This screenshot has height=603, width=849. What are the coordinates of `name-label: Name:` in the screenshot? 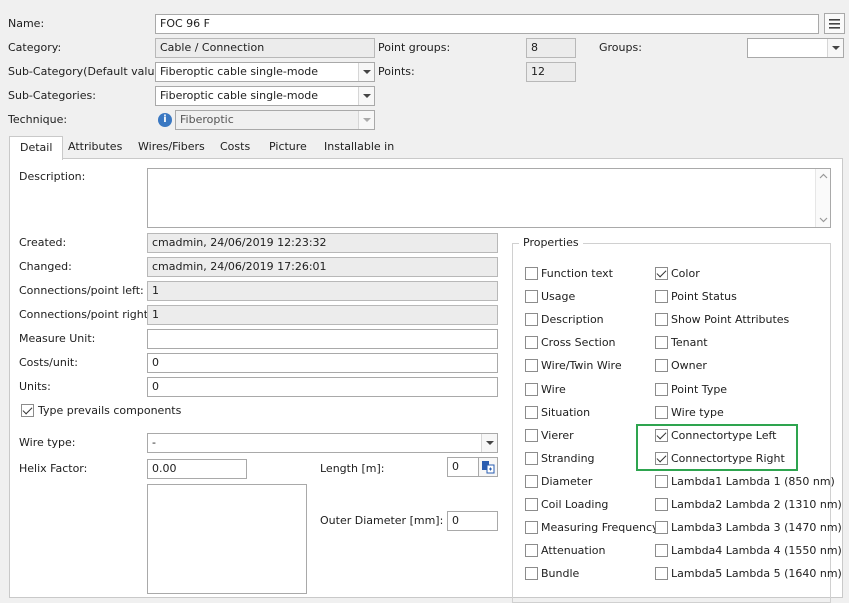 It's located at (26, 23).